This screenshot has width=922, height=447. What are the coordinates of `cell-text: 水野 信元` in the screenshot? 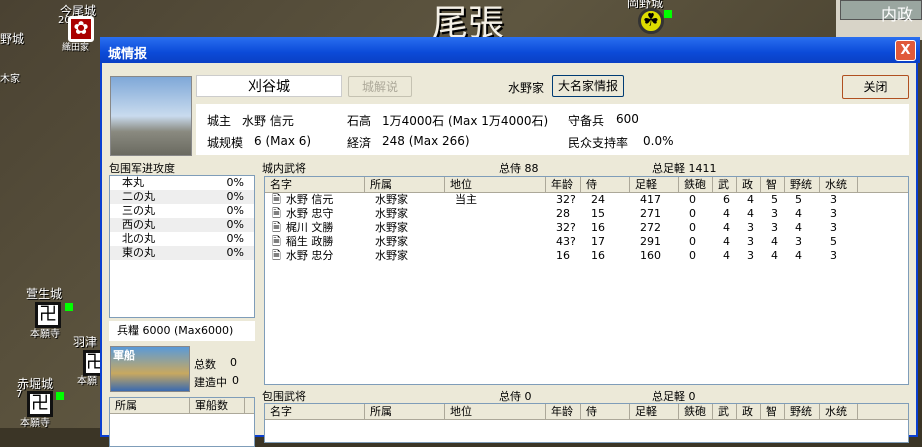 It's located at (309, 199).